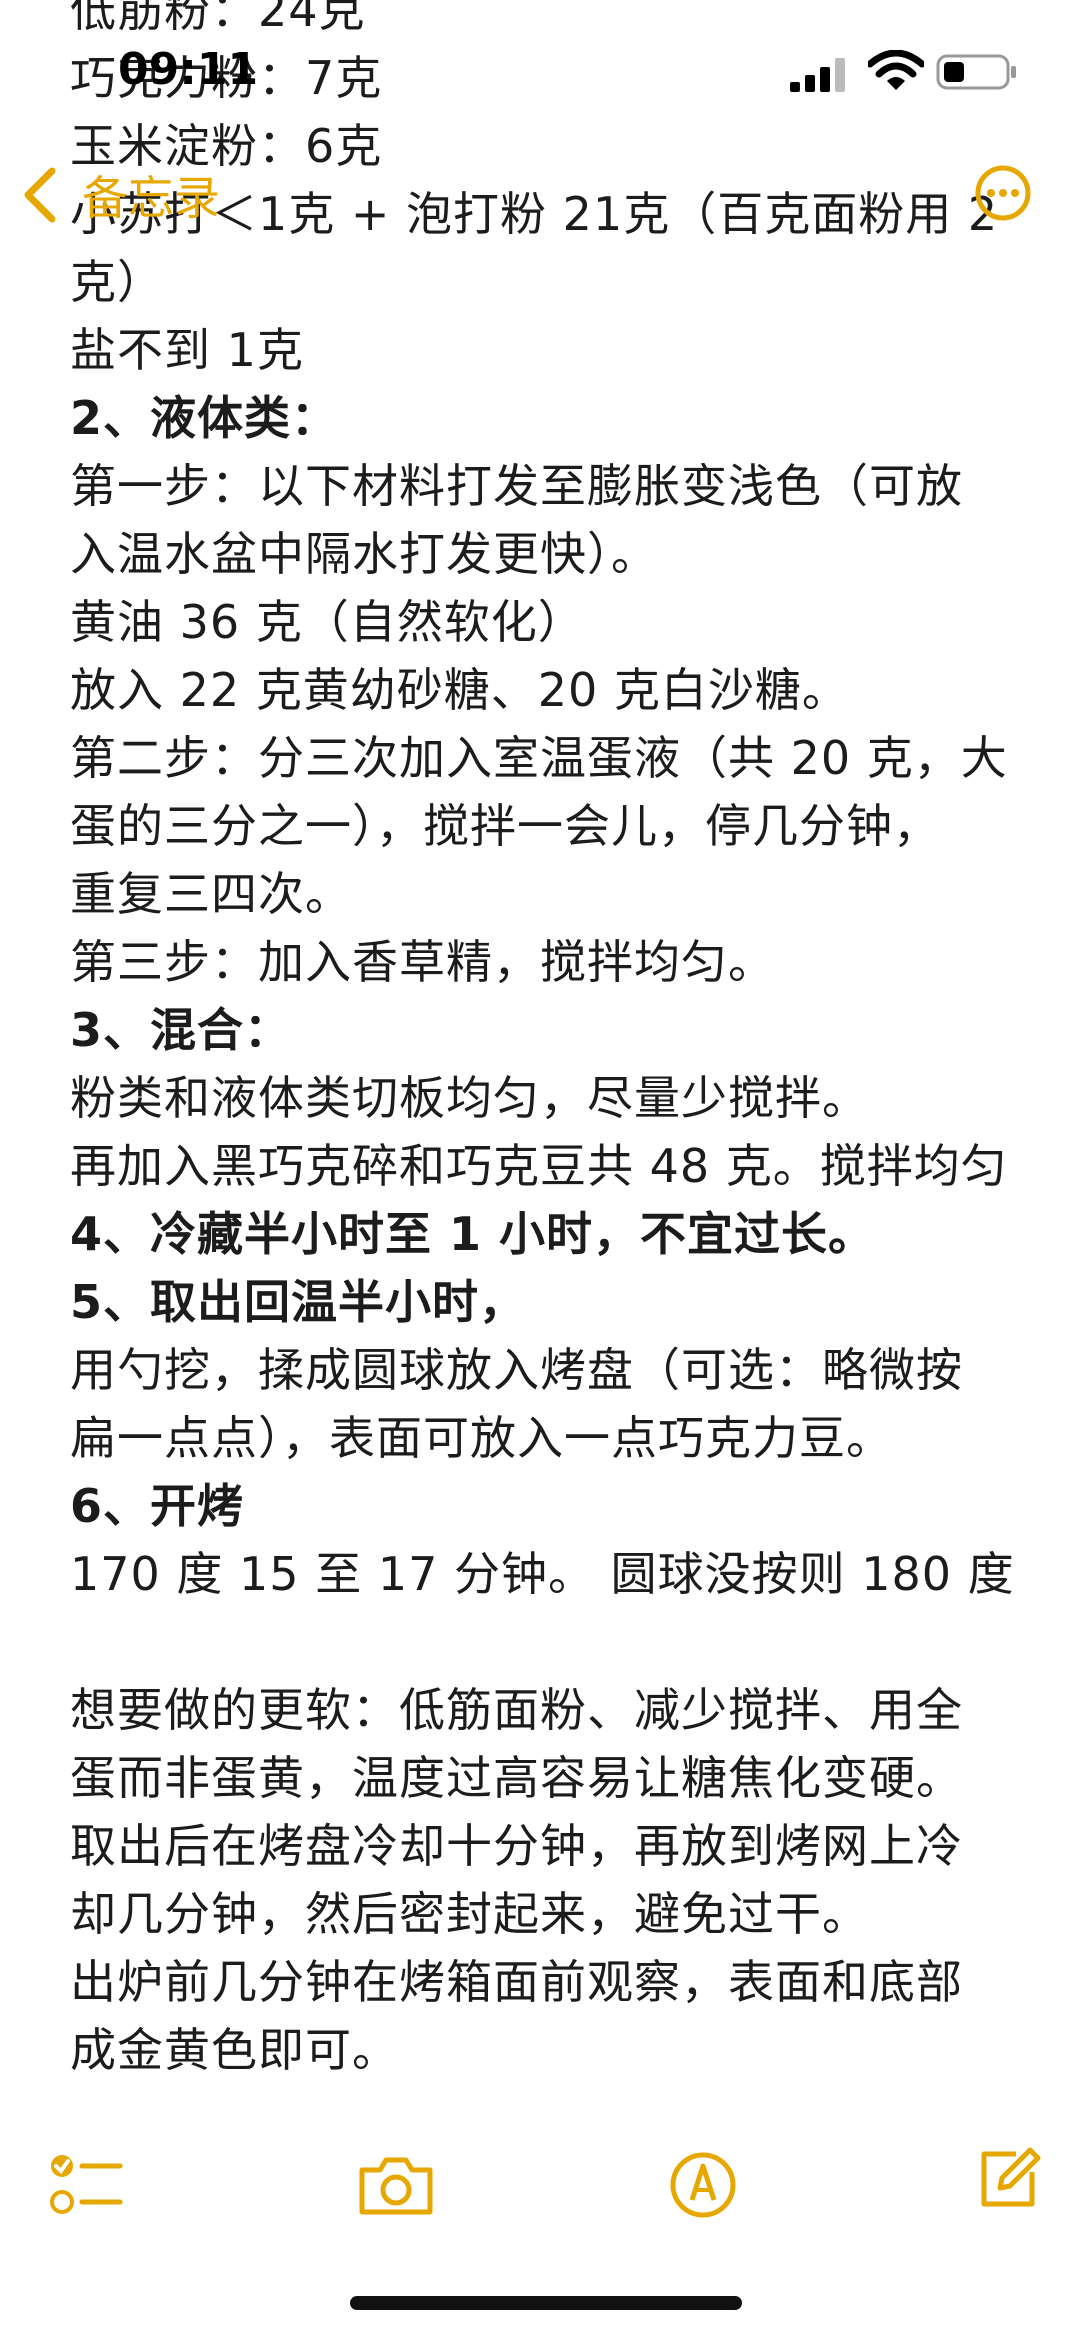 The height and width of the screenshot is (2337, 1080). Describe the element at coordinates (151, 198) in the screenshot. I see `back-button-label: 备忘录` at that location.